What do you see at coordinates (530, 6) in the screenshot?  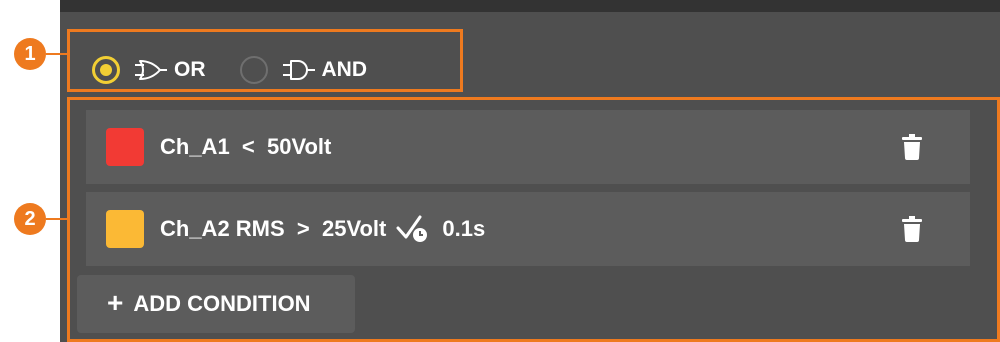 I see `top-strip` at bounding box center [530, 6].